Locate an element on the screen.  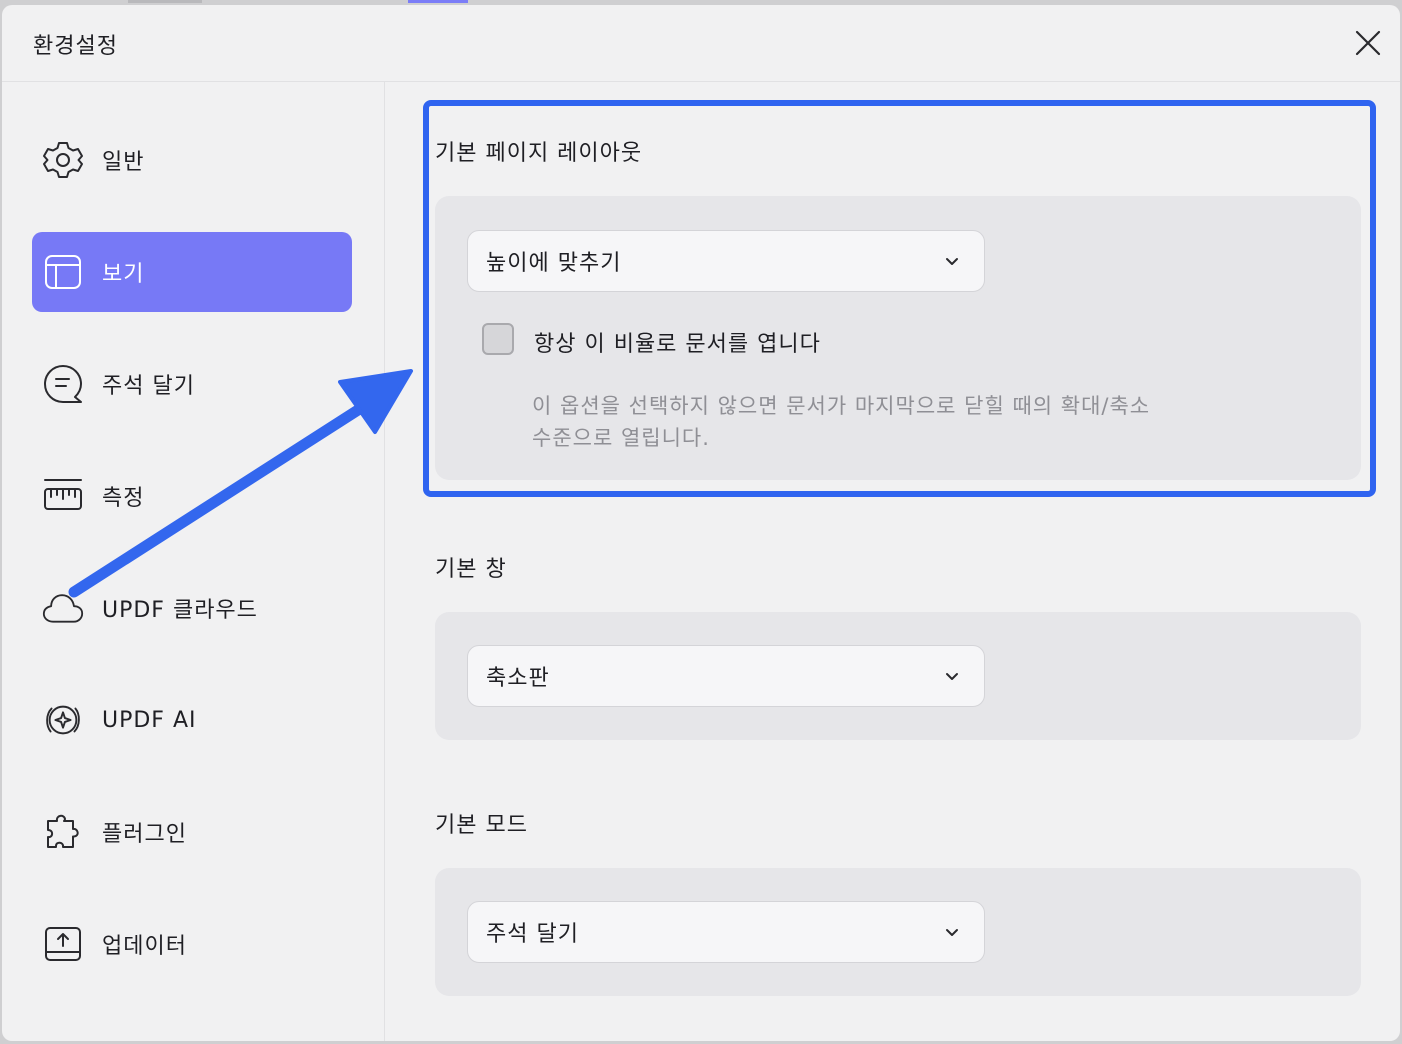
default-mode-card: 주석 달기 is located at coordinates (898, 932).